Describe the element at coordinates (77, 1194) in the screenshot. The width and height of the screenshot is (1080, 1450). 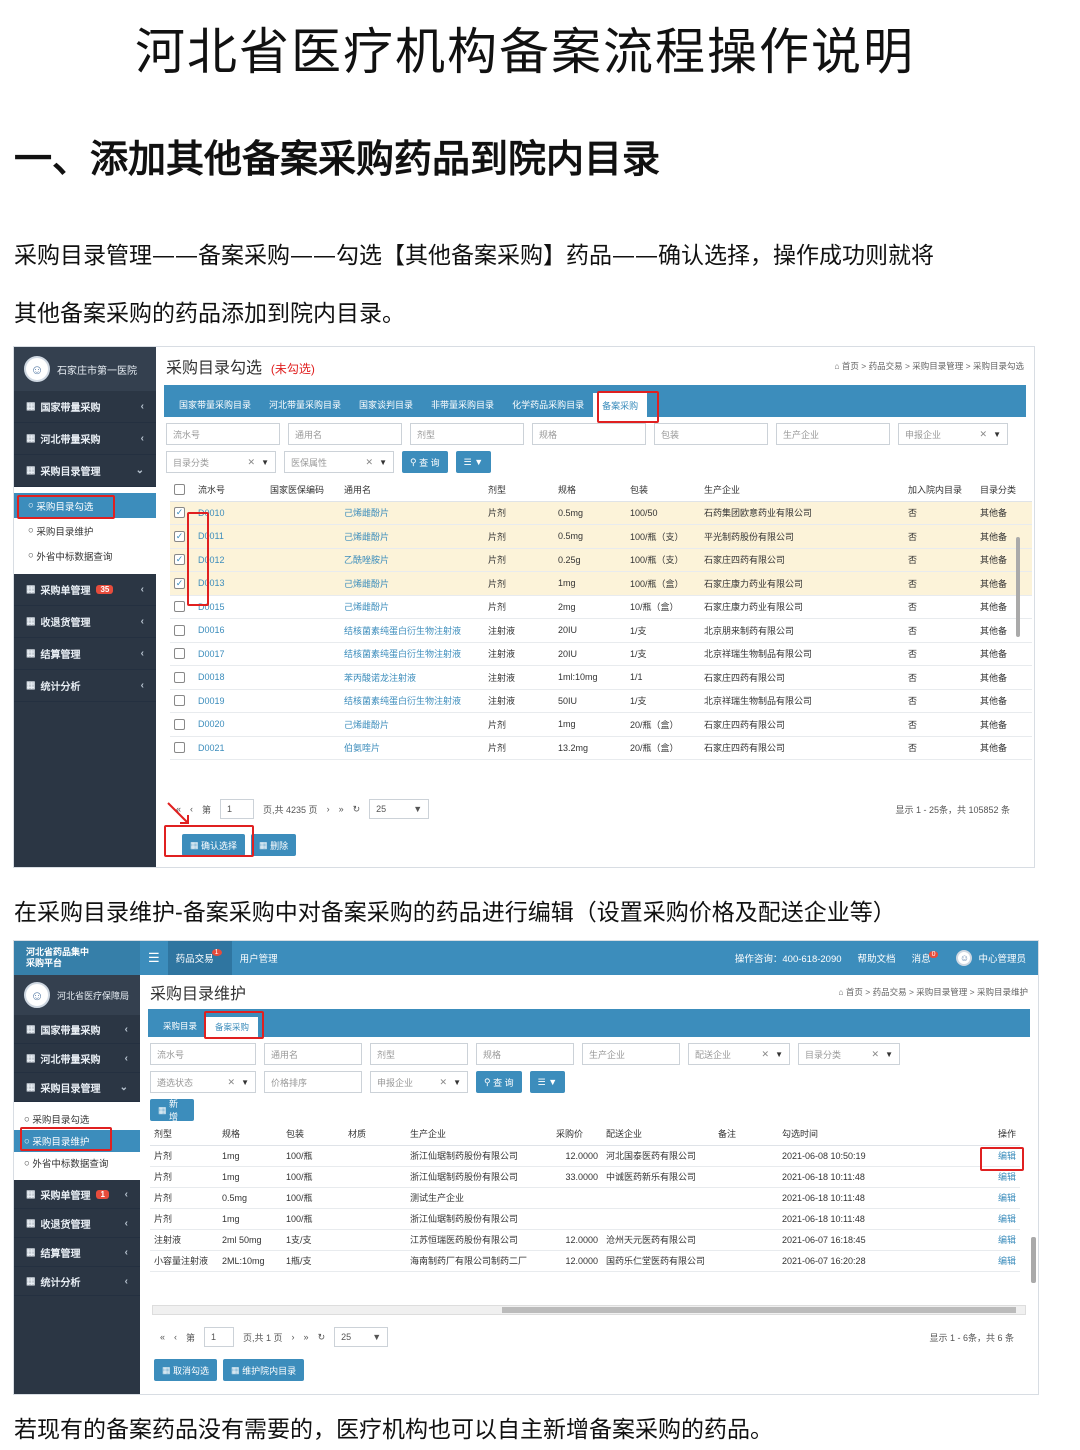
I see `sidebar-item-orders: ▦ 采购单管理 1 ‹` at that location.